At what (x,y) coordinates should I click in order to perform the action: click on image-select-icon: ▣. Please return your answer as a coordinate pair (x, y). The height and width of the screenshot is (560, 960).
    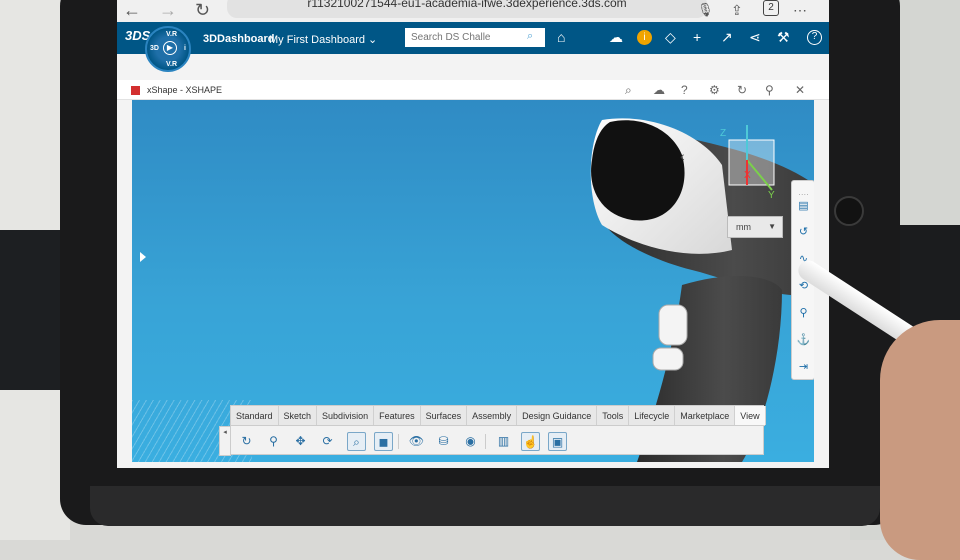
    Looking at the image, I should click on (557, 441).